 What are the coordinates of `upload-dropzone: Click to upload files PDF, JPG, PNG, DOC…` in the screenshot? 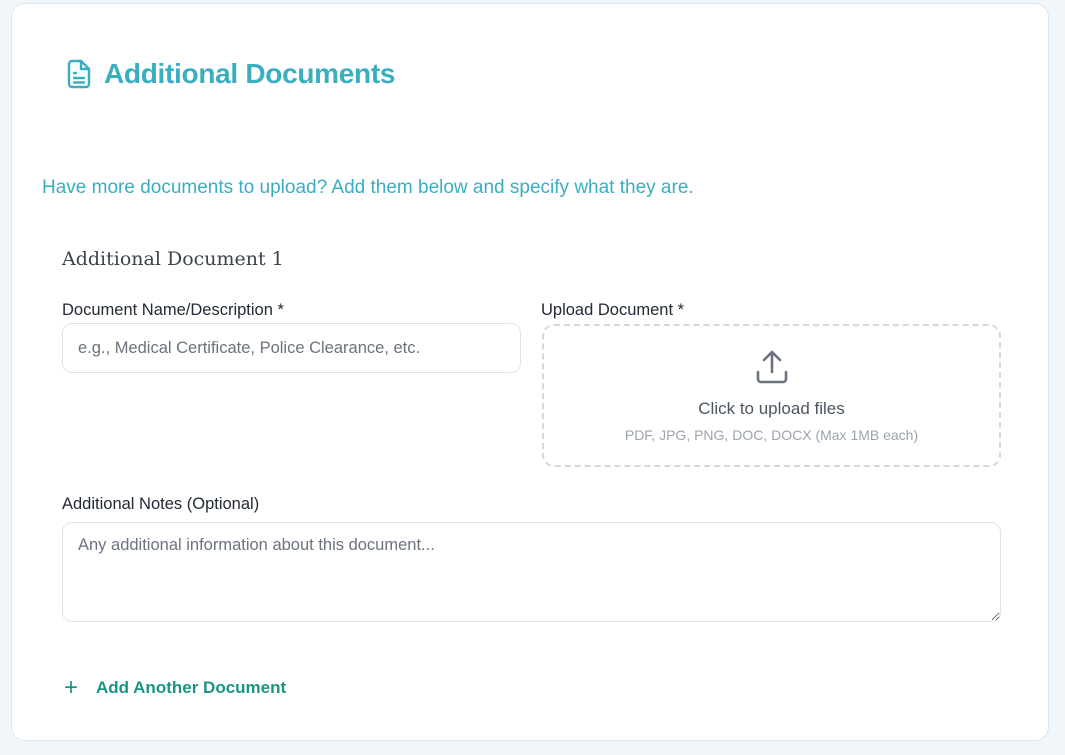 It's located at (771, 395).